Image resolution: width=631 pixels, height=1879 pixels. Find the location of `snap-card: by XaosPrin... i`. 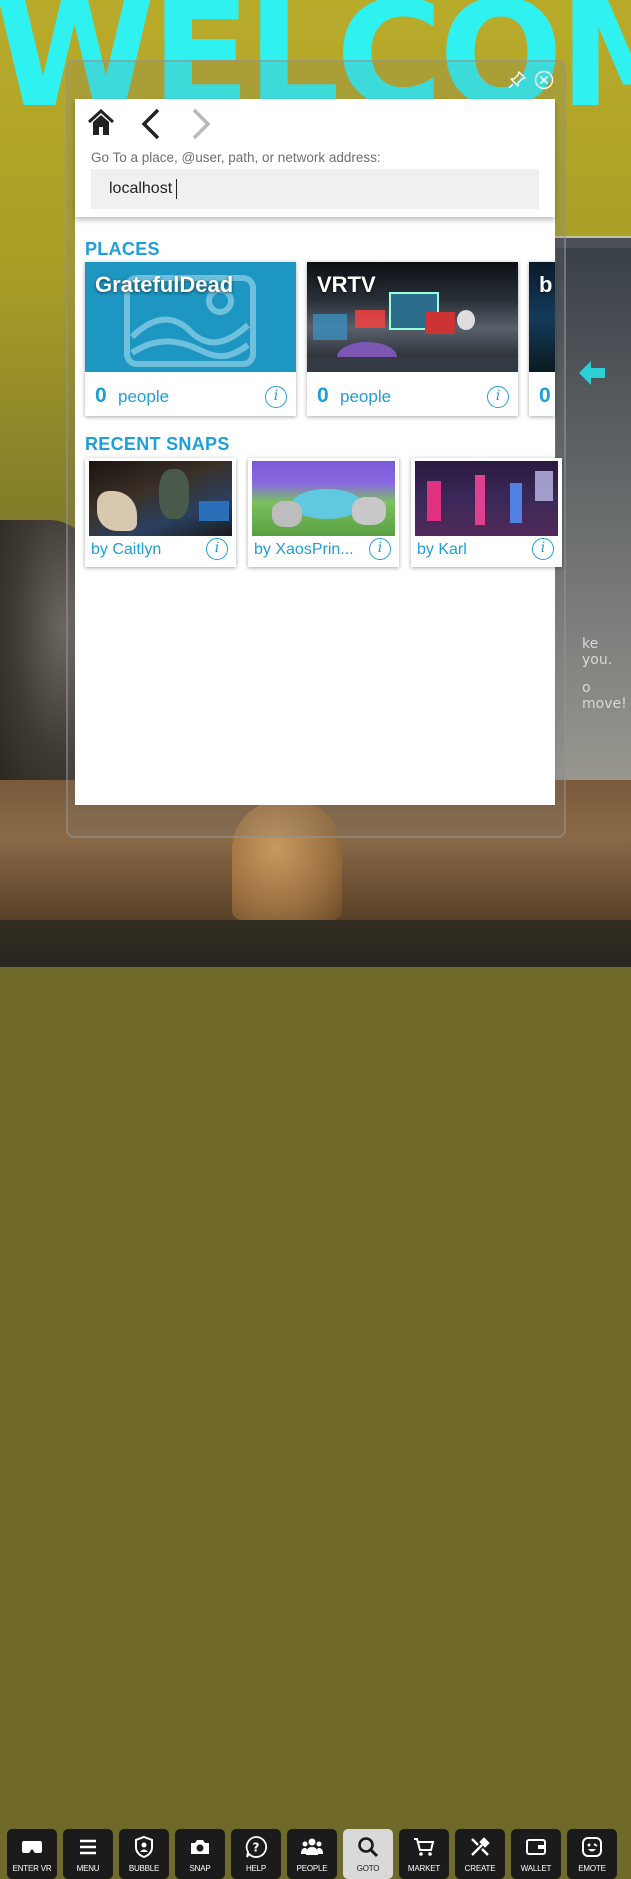

snap-card: by XaosPrin... i is located at coordinates (323, 512).